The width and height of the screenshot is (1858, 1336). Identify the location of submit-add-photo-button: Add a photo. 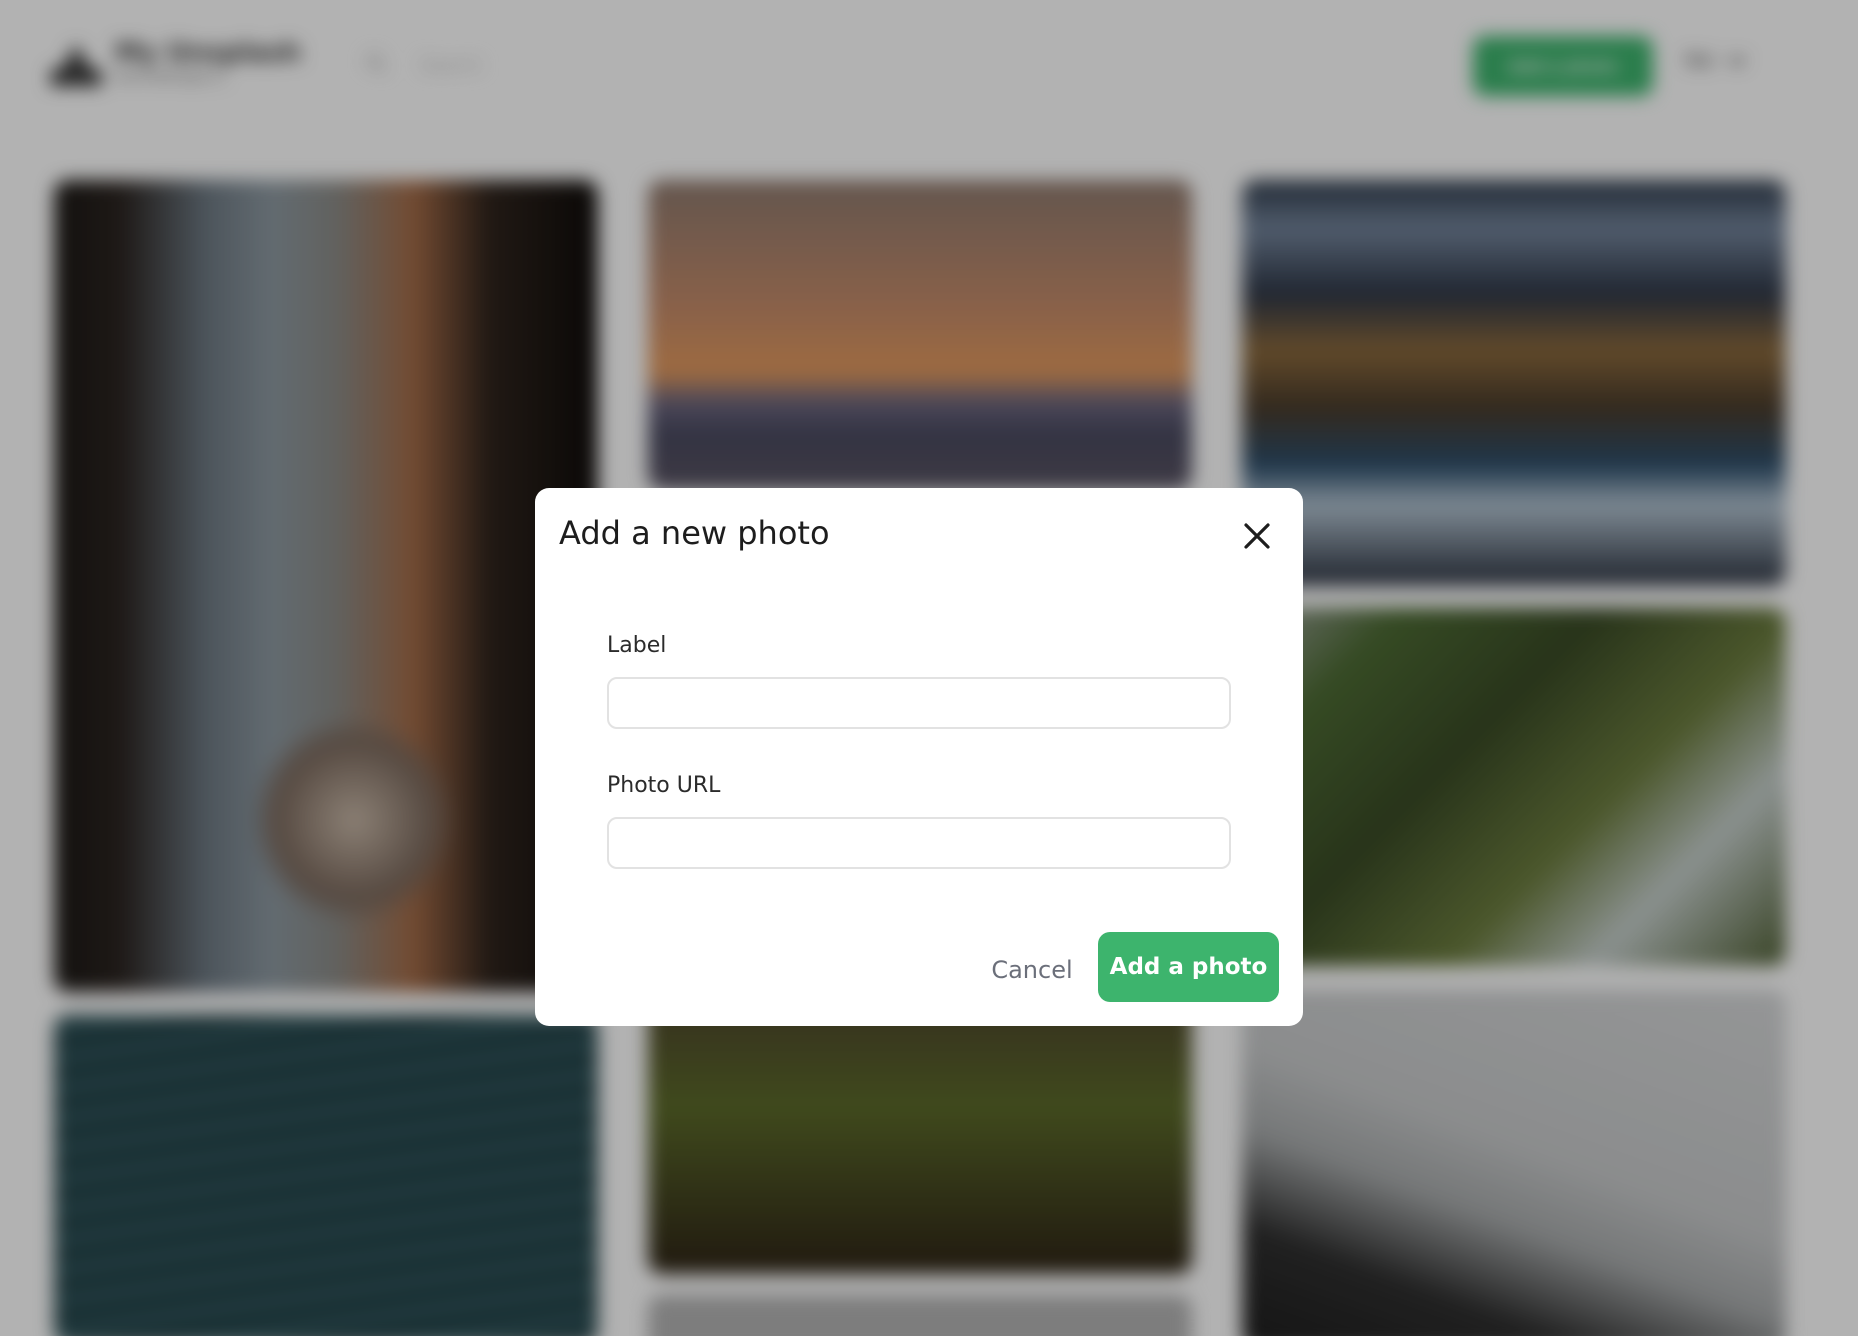
(1188, 967).